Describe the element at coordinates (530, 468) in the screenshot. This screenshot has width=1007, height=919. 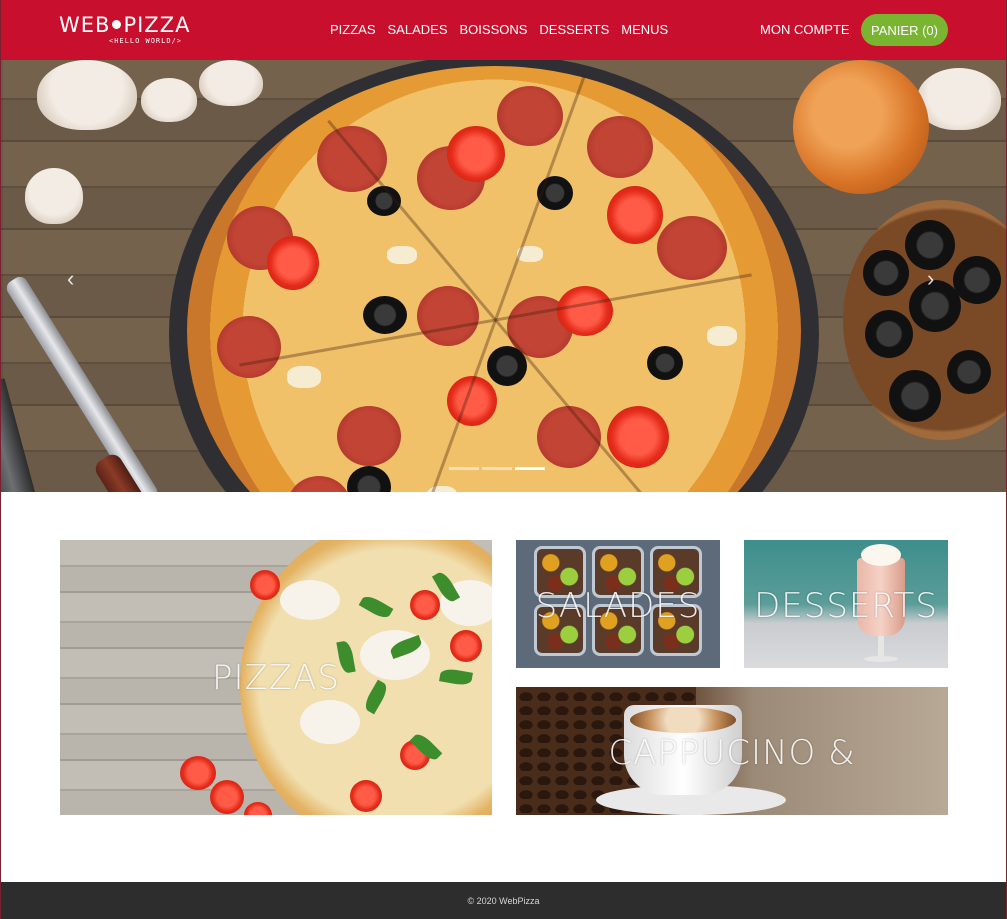
I see `carousel-indicator-active` at that location.